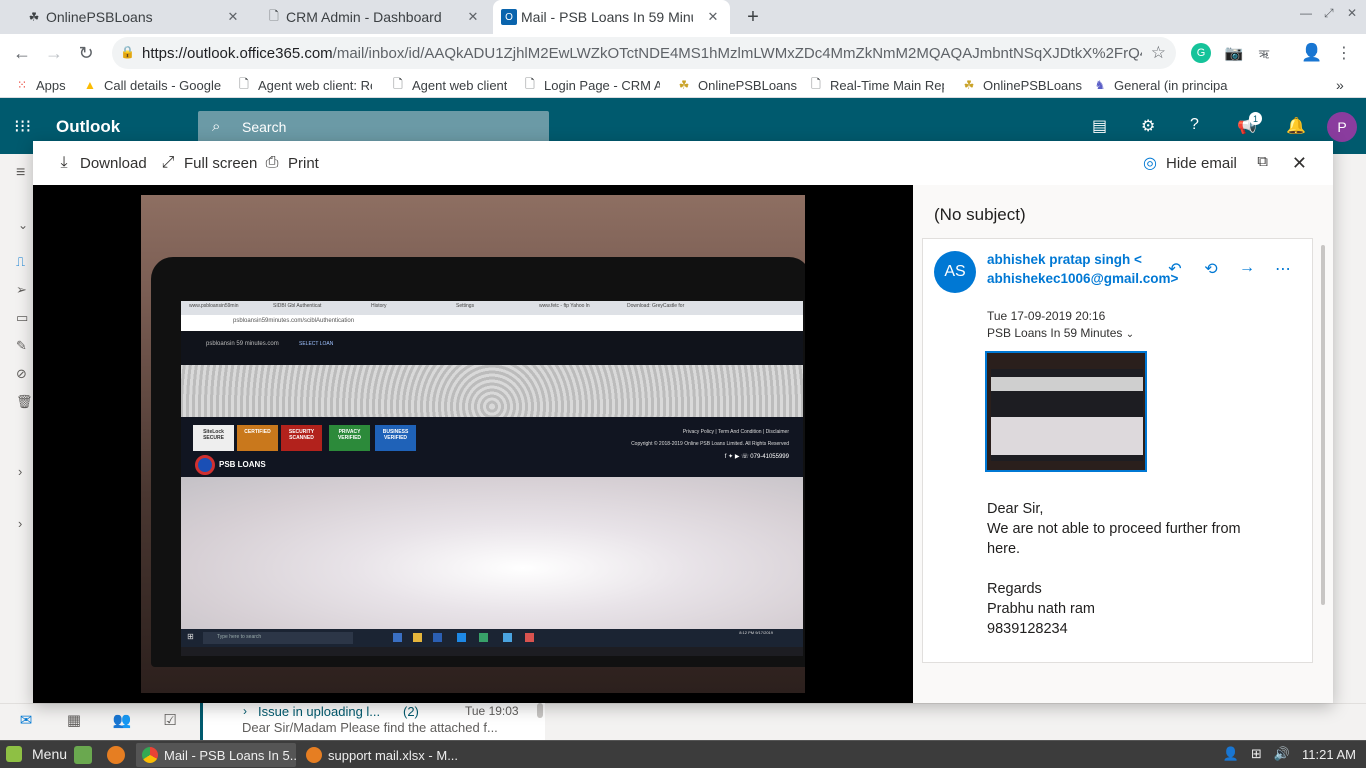  What do you see at coordinates (1247, 269) in the screenshot?
I see `forward-icon: →` at bounding box center [1247, 269].